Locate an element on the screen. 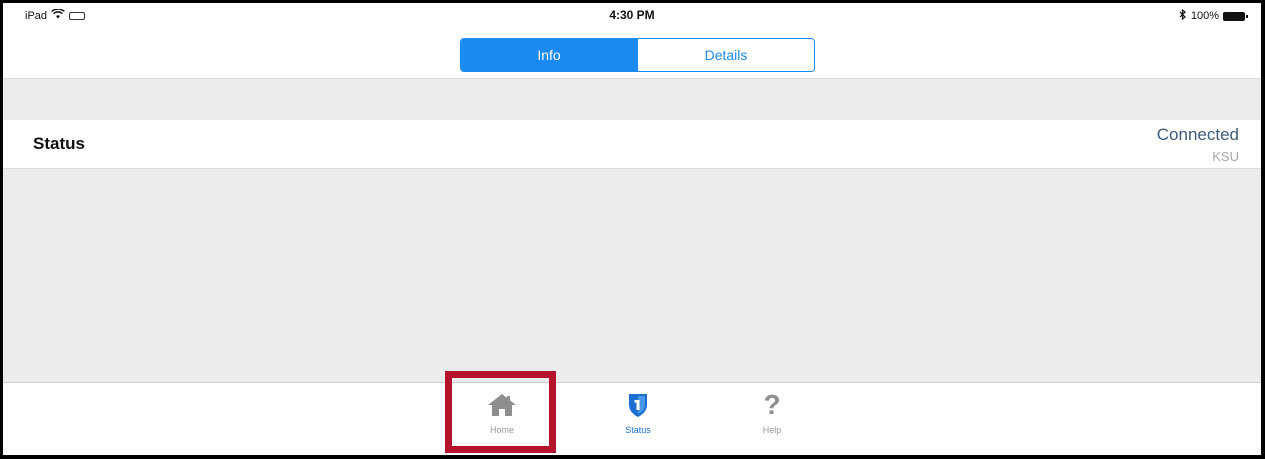 The width and height of the screenshot is (1265, 459). segmented-control: Info Details is located at coordinates (637, 55).